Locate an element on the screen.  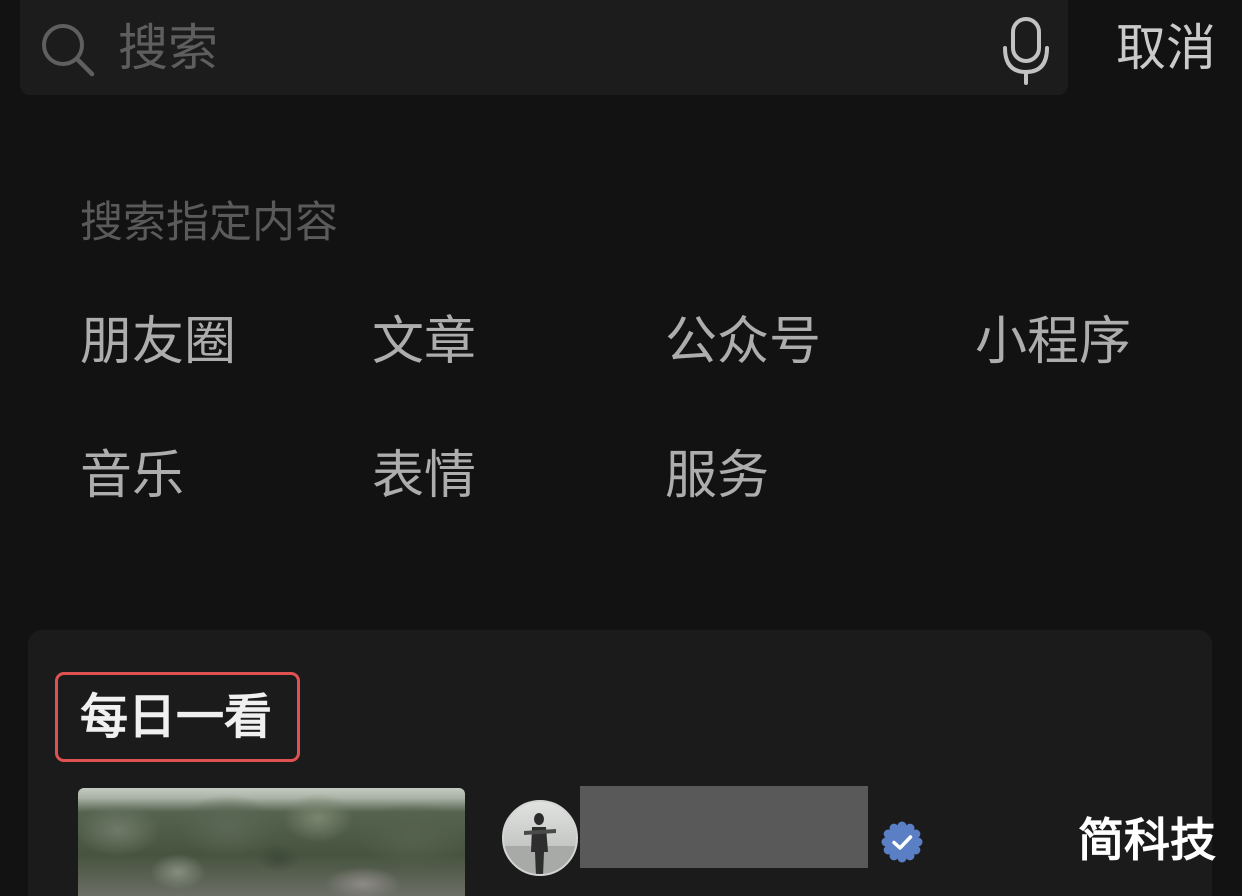
watermark: 简科技 is located at coordinates (1147, 840).